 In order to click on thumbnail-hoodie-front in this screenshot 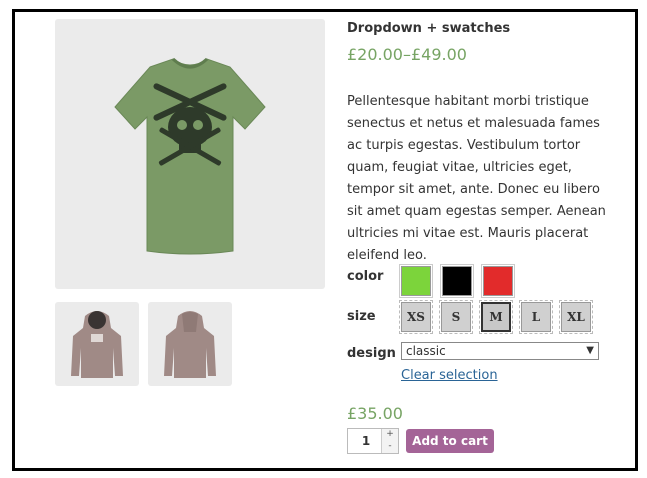, I will do `click(97, 344)`.